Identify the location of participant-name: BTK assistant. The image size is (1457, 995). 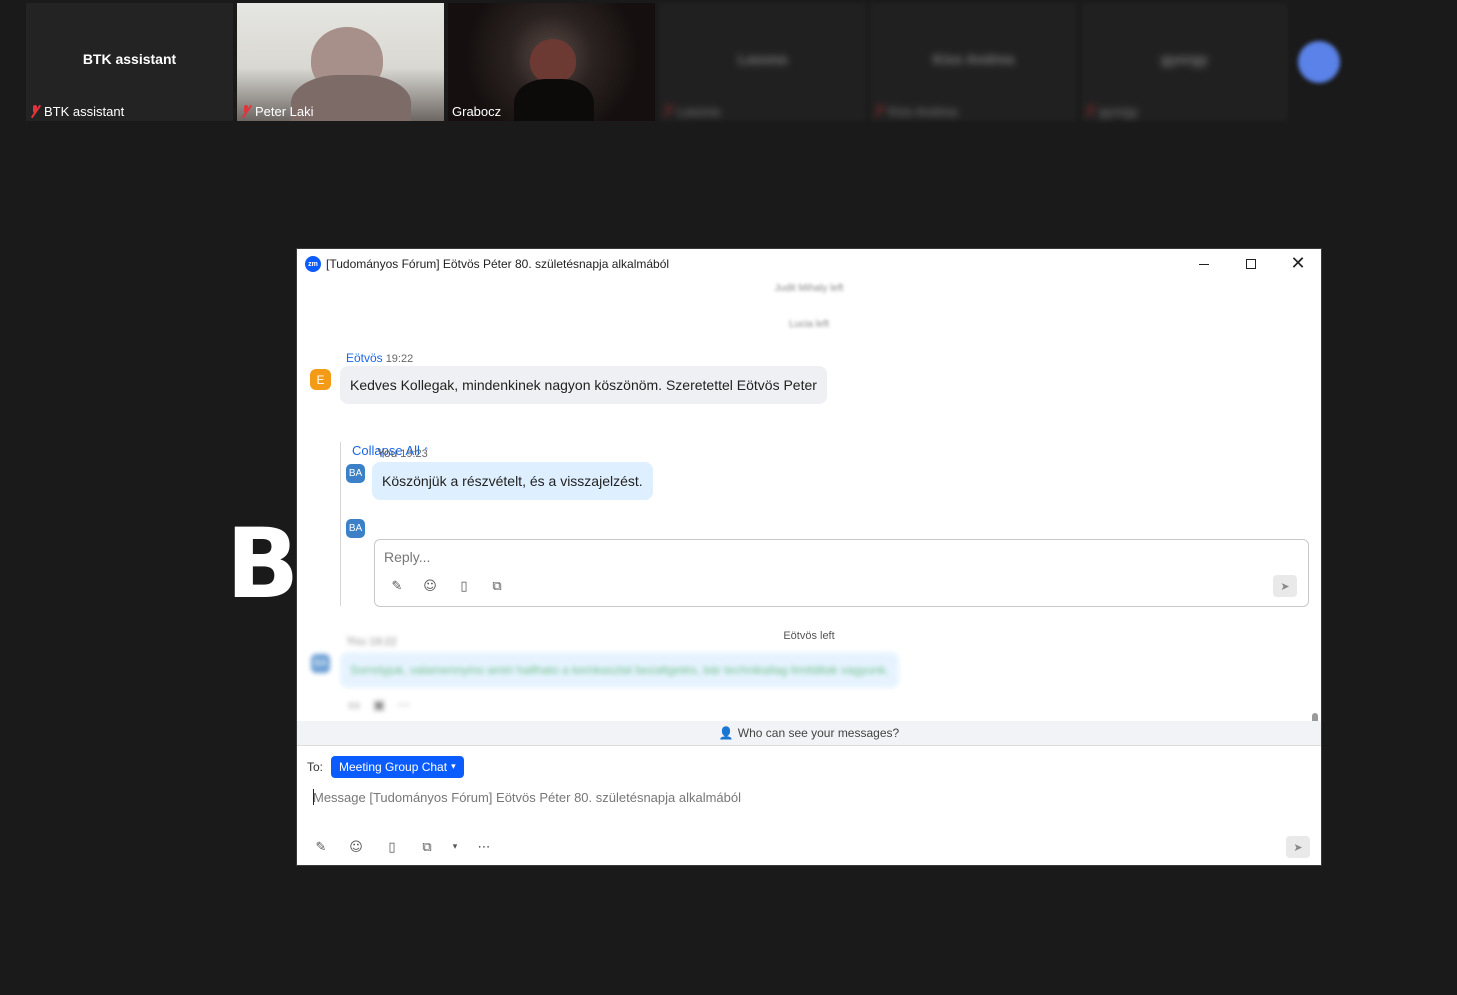
(84, 111).